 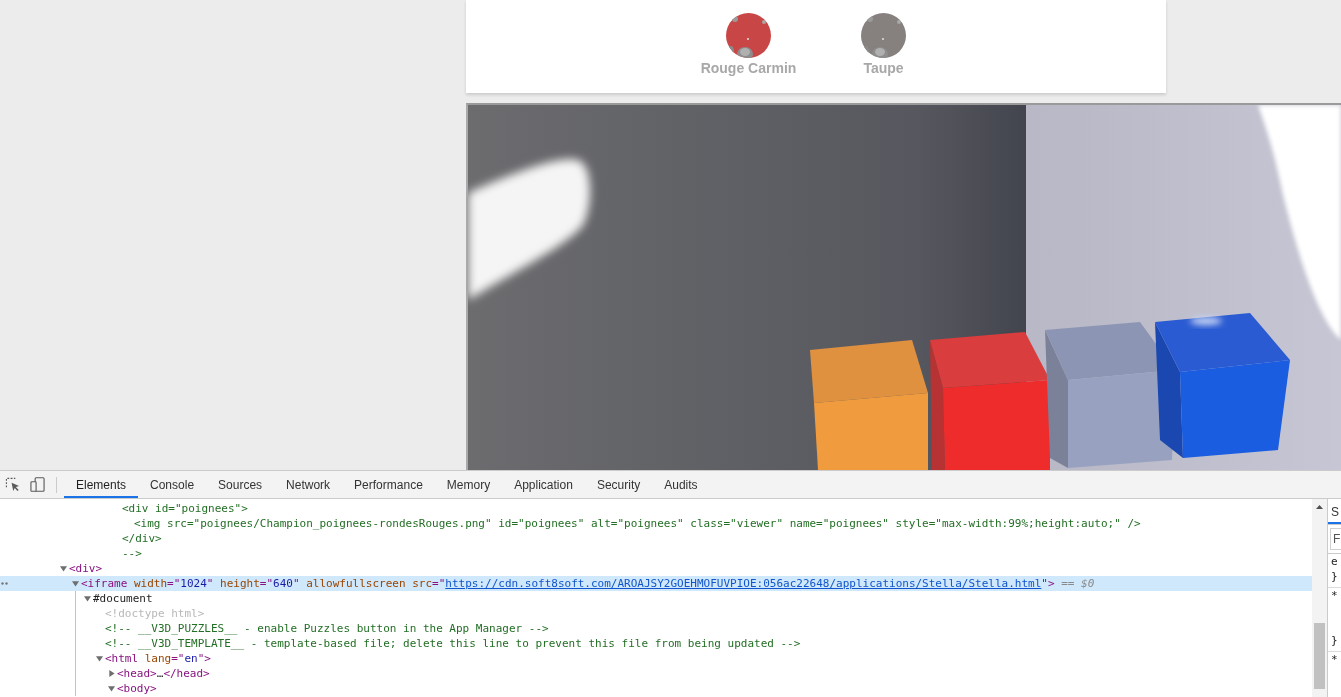 What do you see at coordinates (1335, 539) in the screenshot?
I see `filter-field: F` at bounding box center [1335, 539].